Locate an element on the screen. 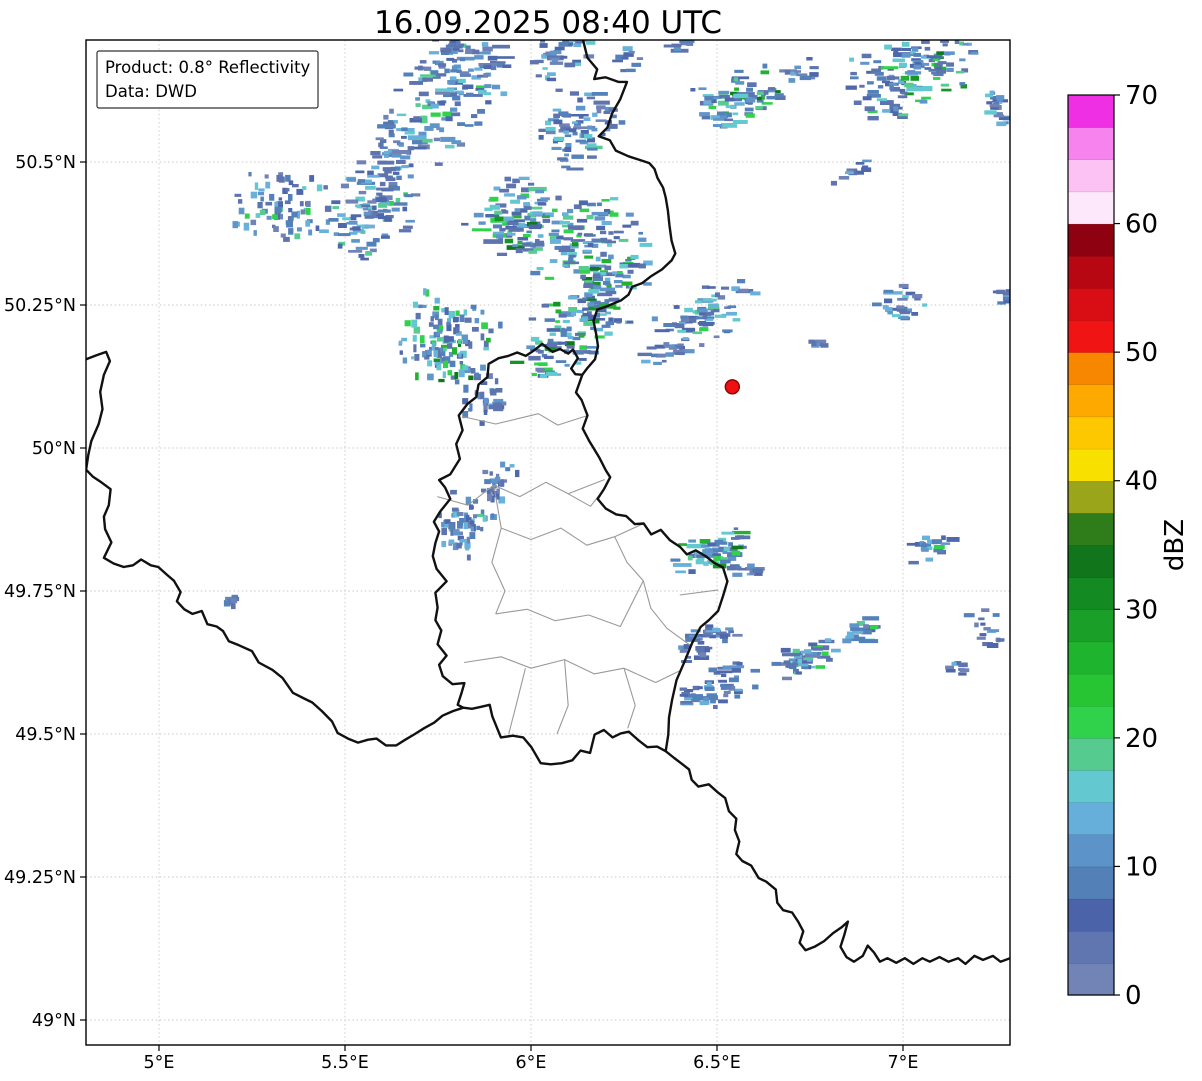 This screenshot has height=1081, width=1202. radar-site-layer is located at coordinates (732, 387).